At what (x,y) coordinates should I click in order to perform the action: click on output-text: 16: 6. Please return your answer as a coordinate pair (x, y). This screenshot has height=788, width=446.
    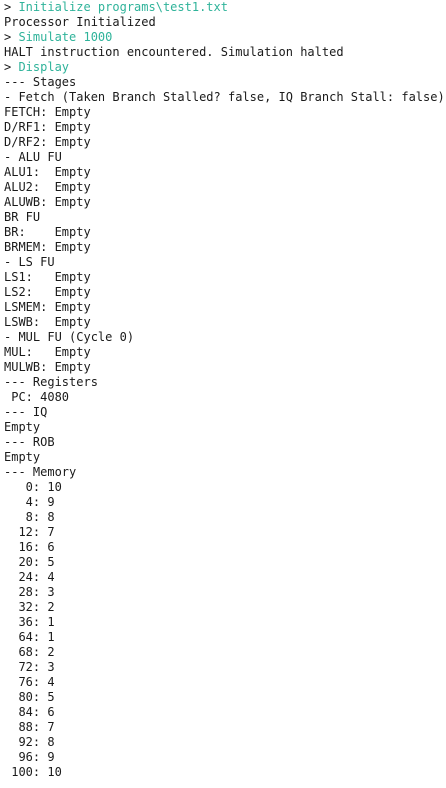
    Looking at the image, I should click on (29, 547).